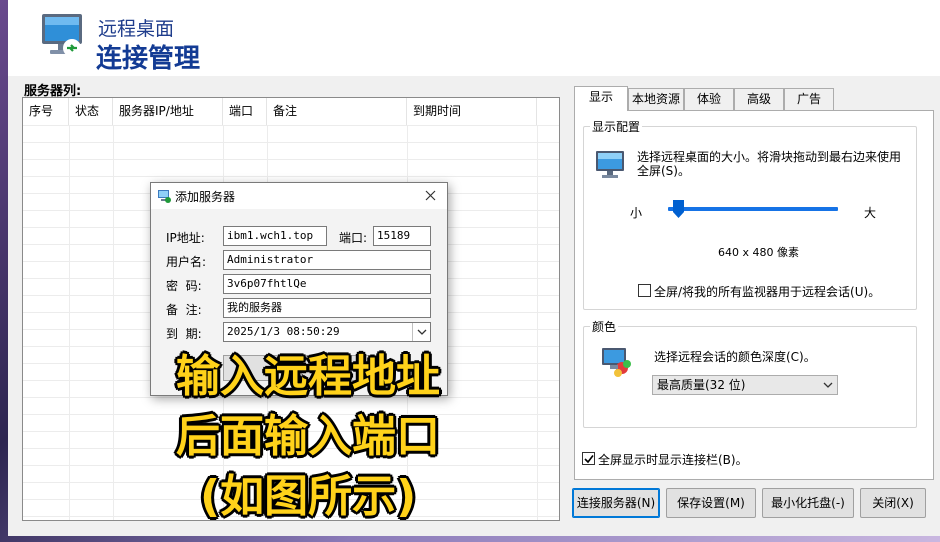 The image size is (940, 542). What do you see at coordinates (168, 111) in the screenshot?
I see `column-header-address: 服务器IP/地址` at bounding box center [168, 111].